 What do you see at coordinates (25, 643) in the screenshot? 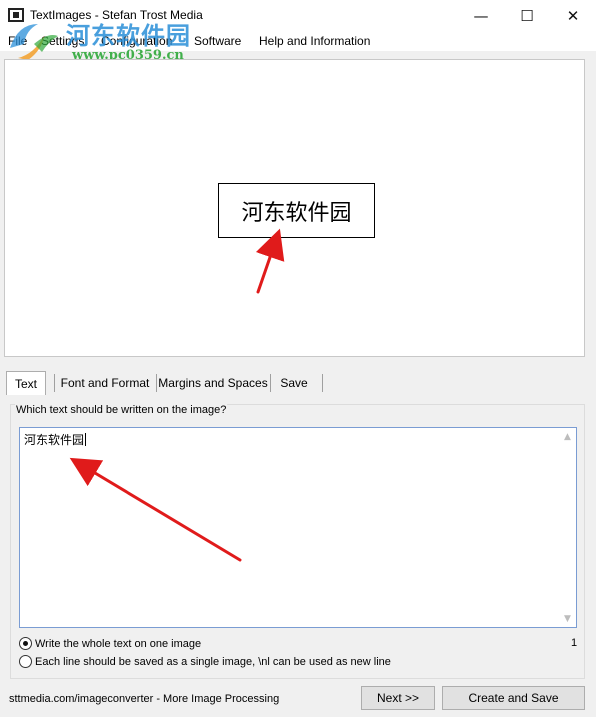
I see `radio-checked-icon` at bounding box center [25, 643].